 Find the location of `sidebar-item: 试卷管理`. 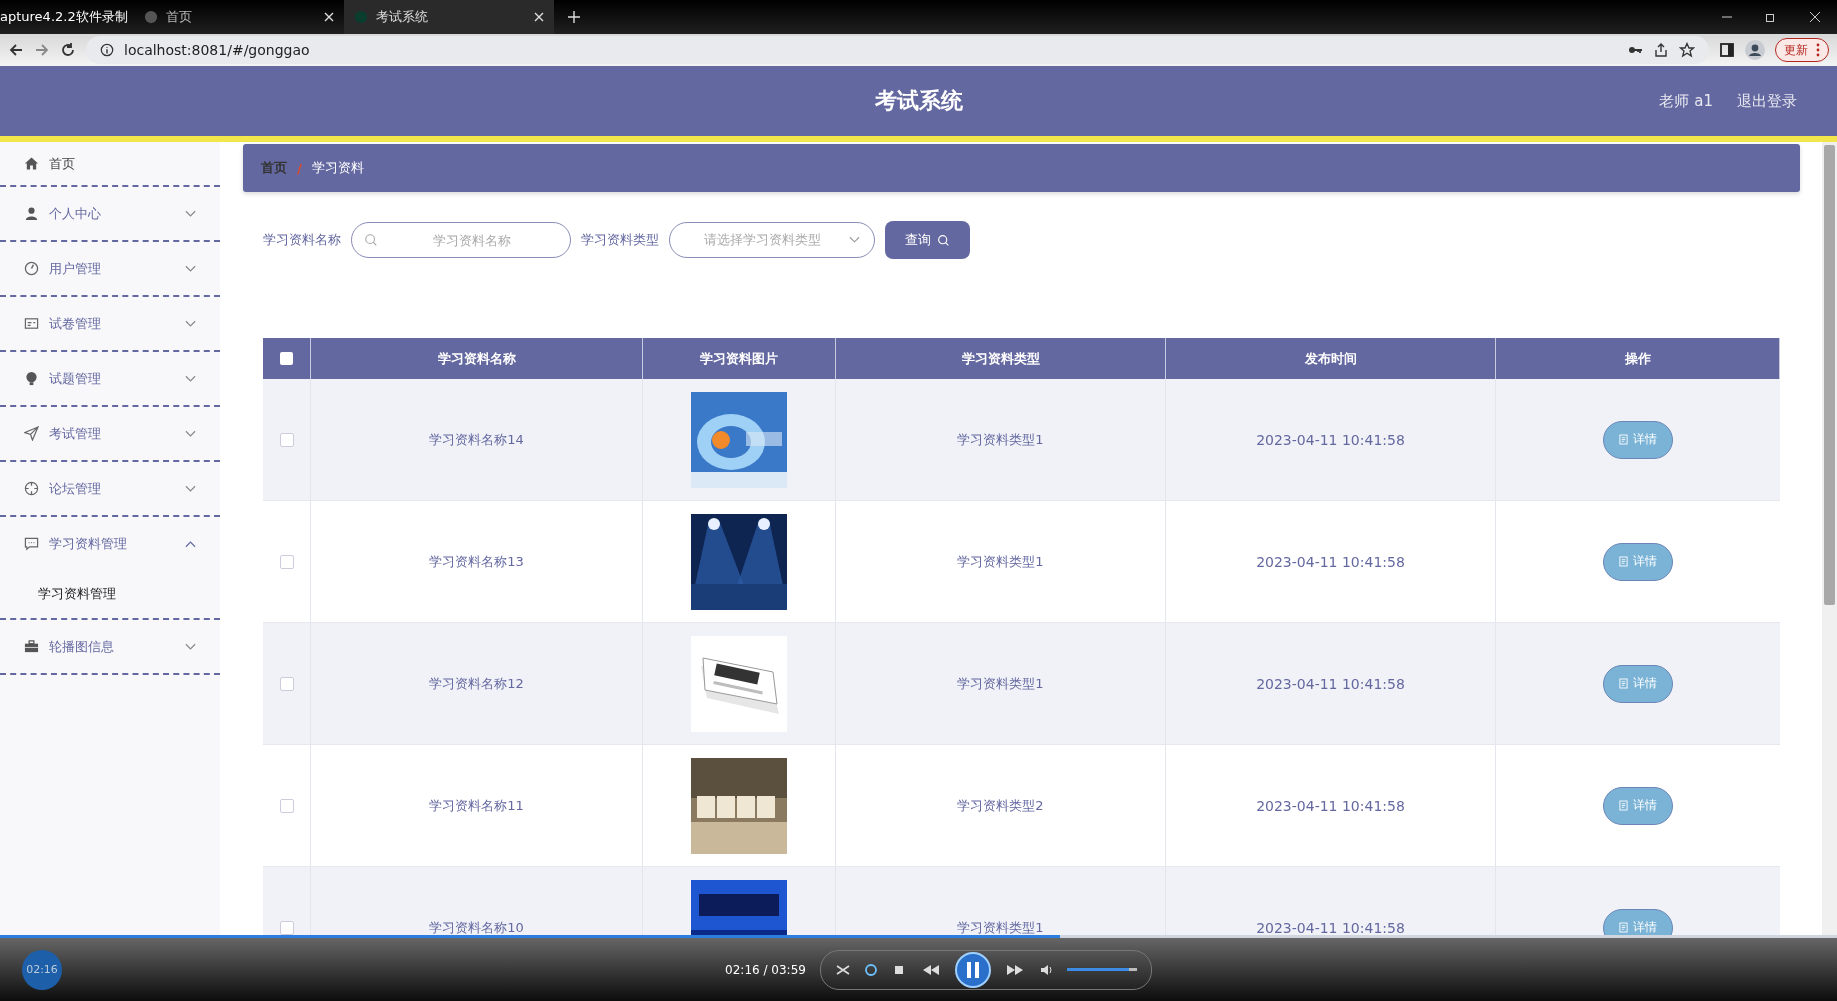

sidebar-item: 试卷管理 is located at coordinates (110, 323).